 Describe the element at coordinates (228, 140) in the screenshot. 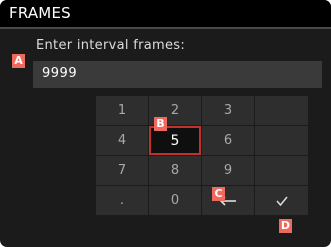

I see `key-6: 6` at that location.